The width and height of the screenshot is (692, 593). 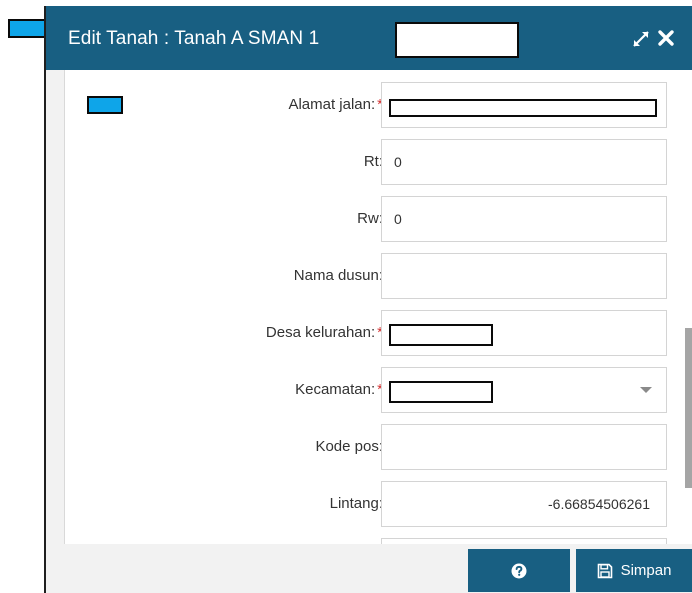 What do you see at coordinates (666, 38) in the screenshot?
I see `close-x-icon` at bounding box center [666, 38].